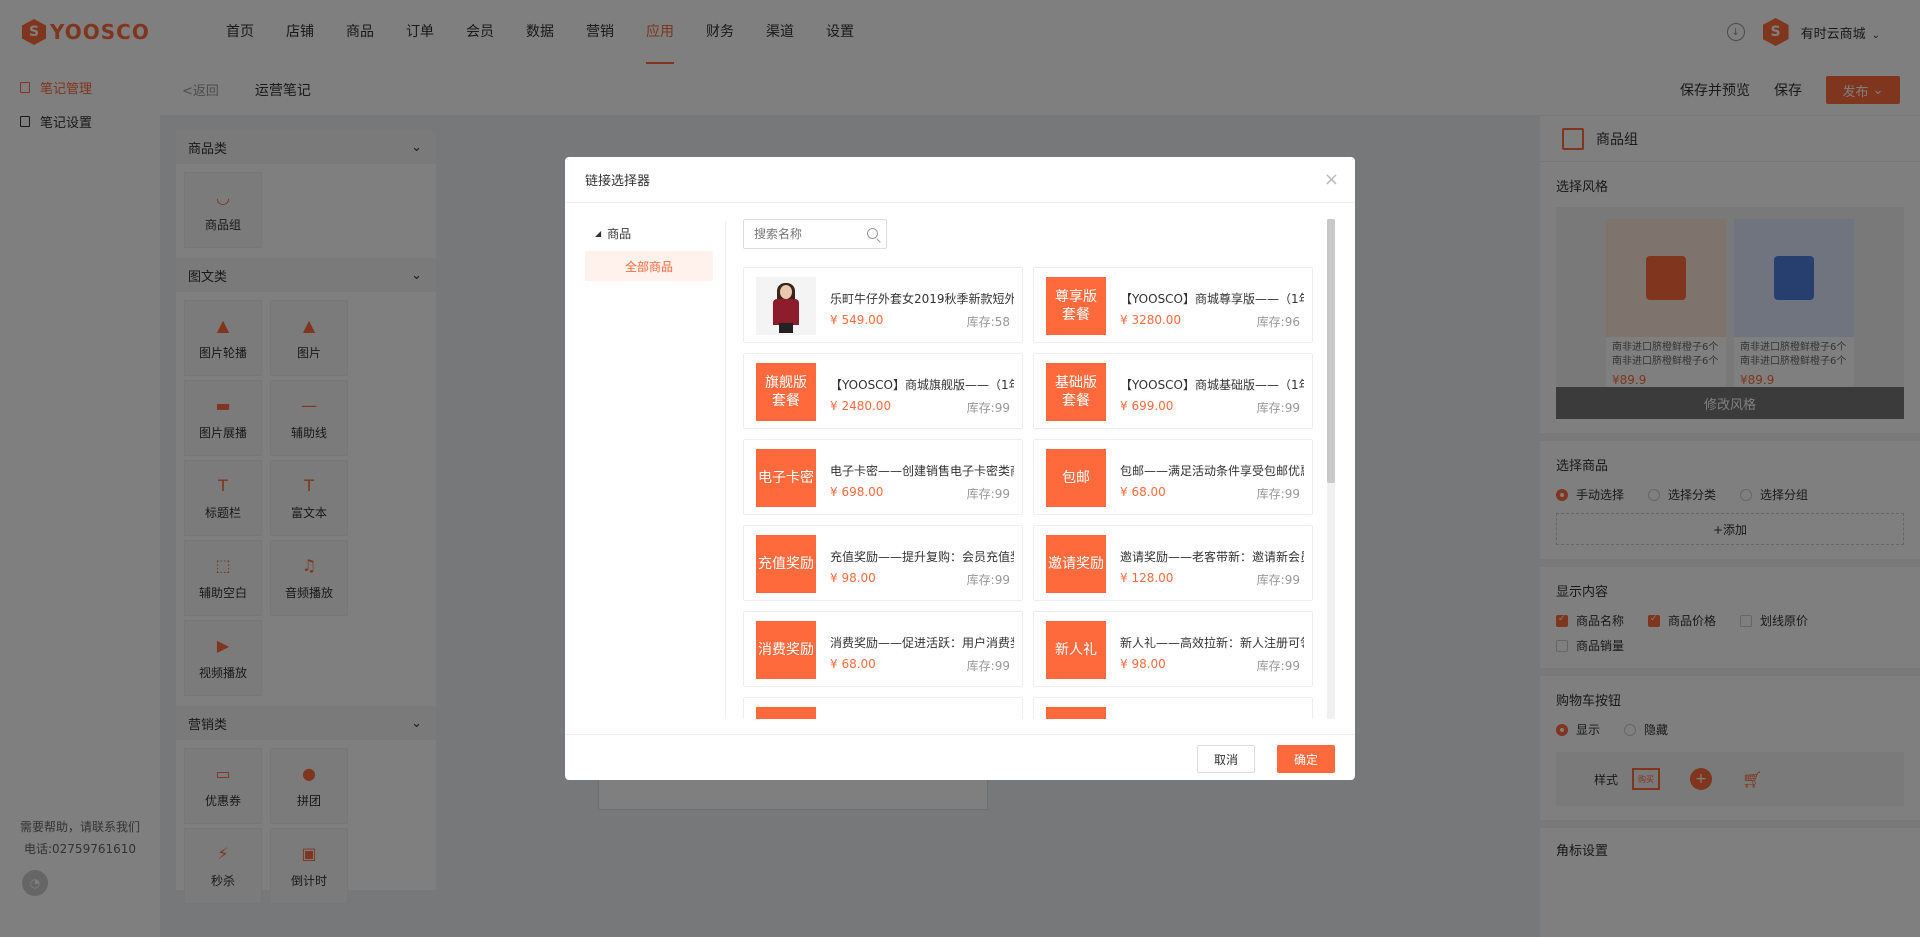  Describe the element at coordinates (1147, 406) in the screenshot. I see `product-price: ¥ 699.00` at that location.